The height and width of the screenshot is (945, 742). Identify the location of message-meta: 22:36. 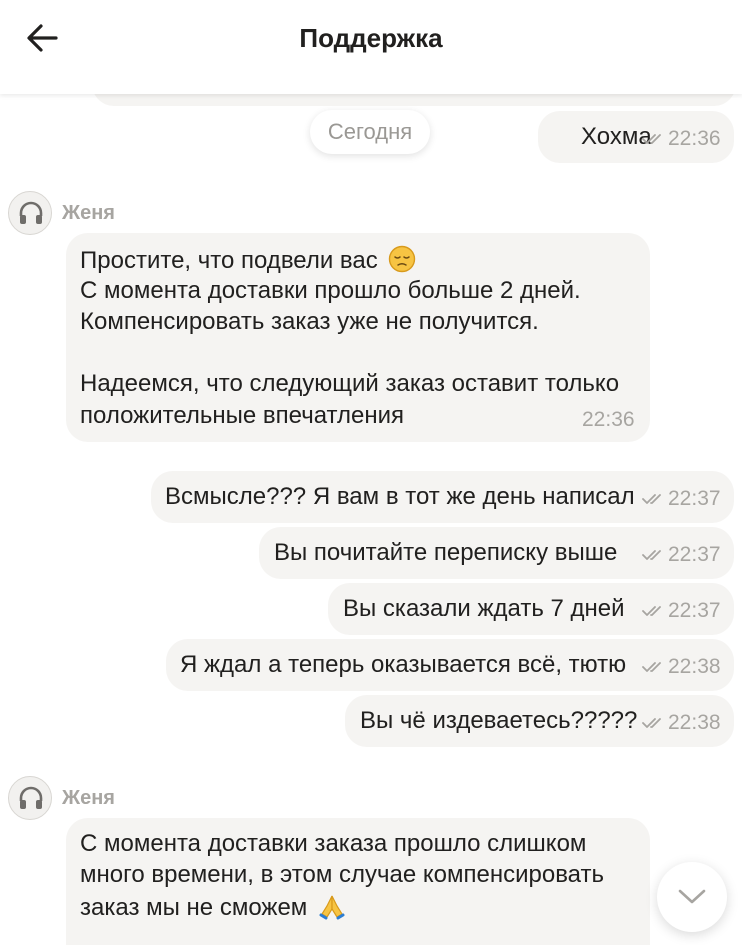
(681, 139).